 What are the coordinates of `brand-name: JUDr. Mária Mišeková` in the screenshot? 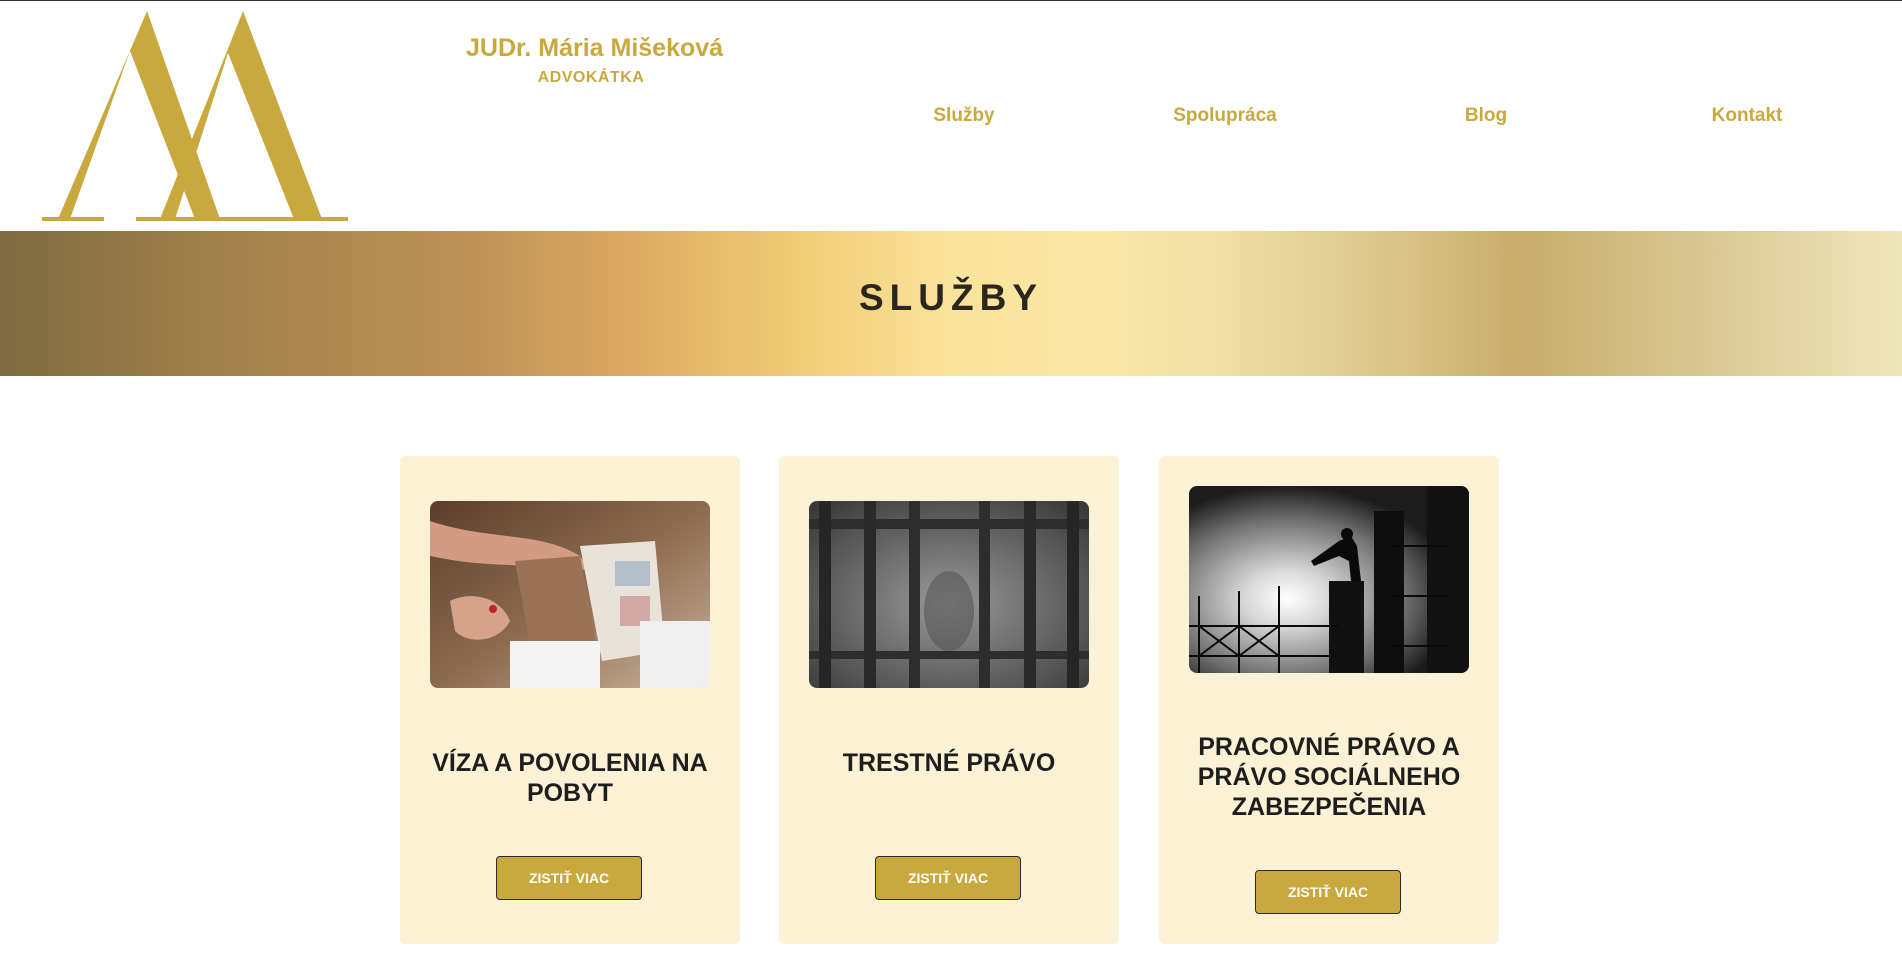 It's located at (595, 48).